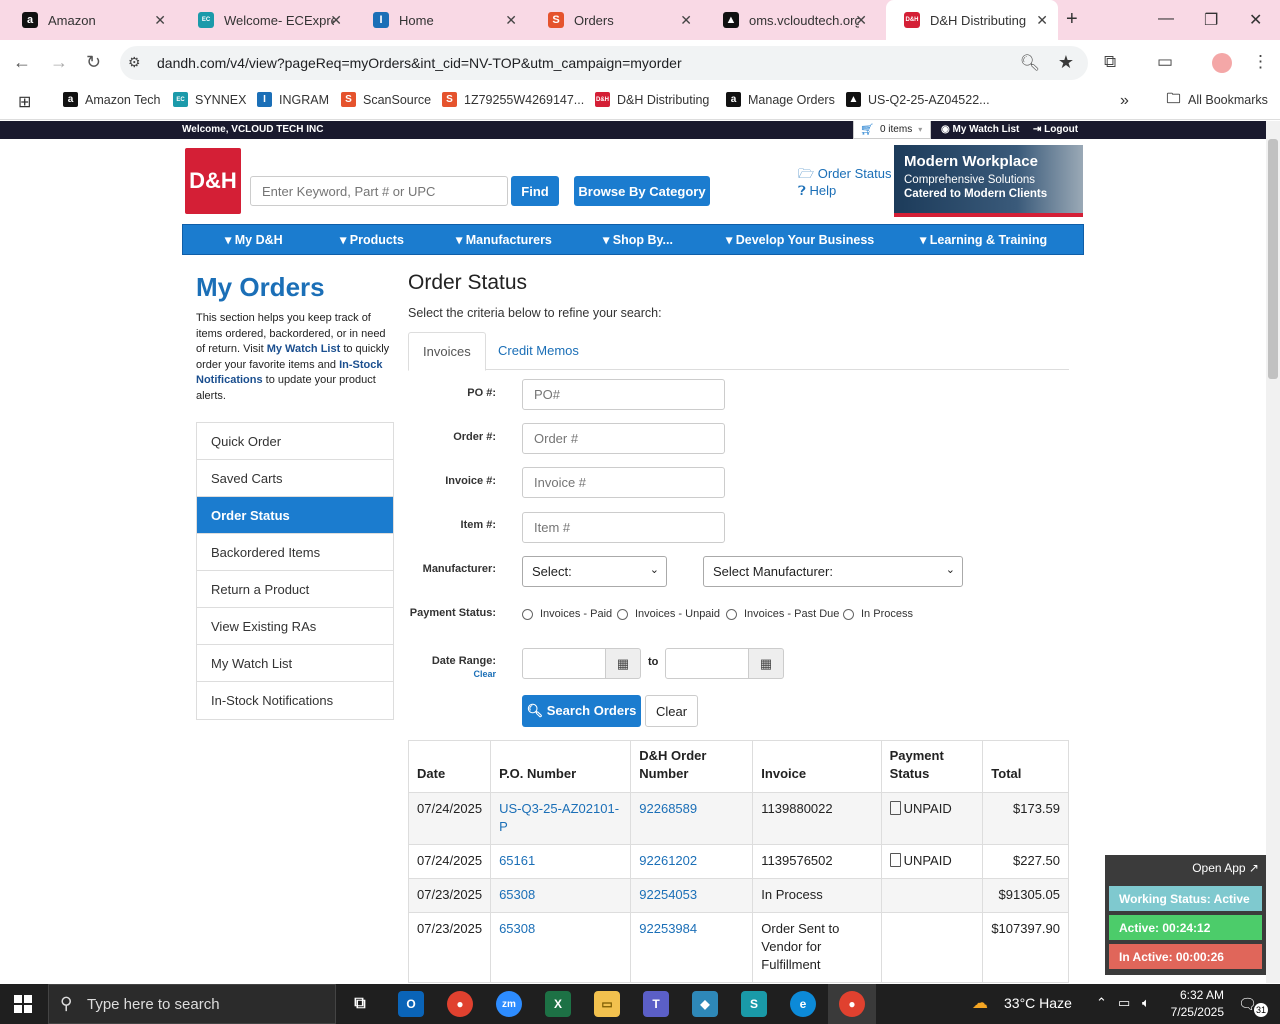 The height and width of the screenshot is (1024, 1280). Describe the element at coordinates (754, 1004) in the screenshot. I see `app-s-icon: S` at that location.